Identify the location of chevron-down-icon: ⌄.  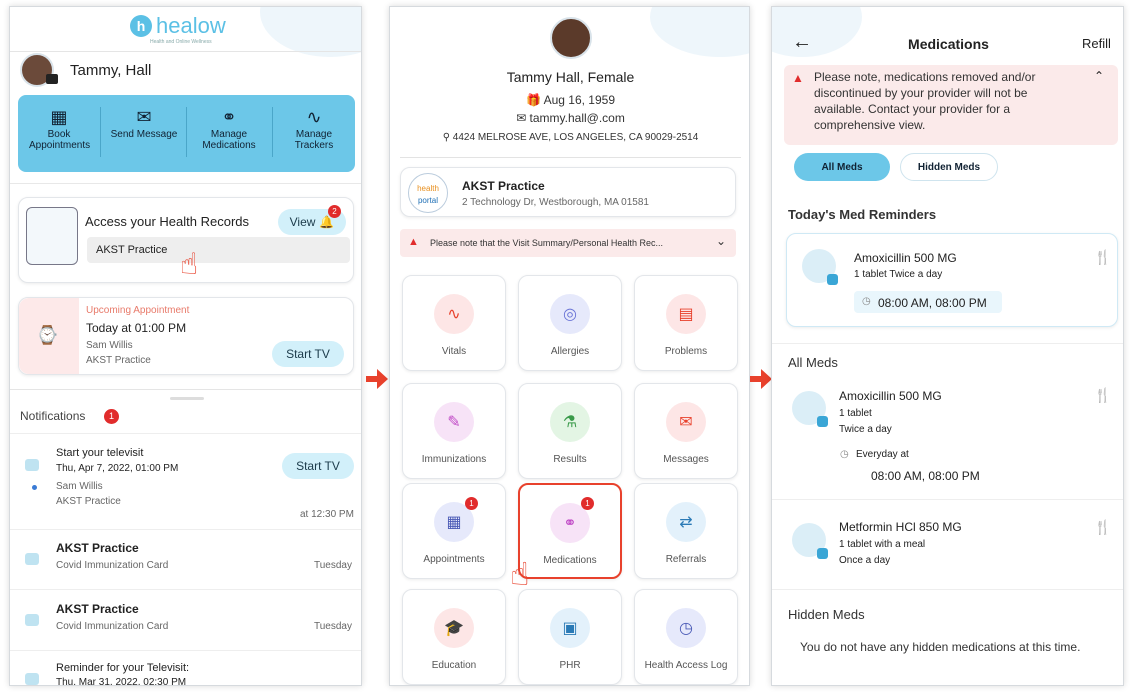
(721, 241).